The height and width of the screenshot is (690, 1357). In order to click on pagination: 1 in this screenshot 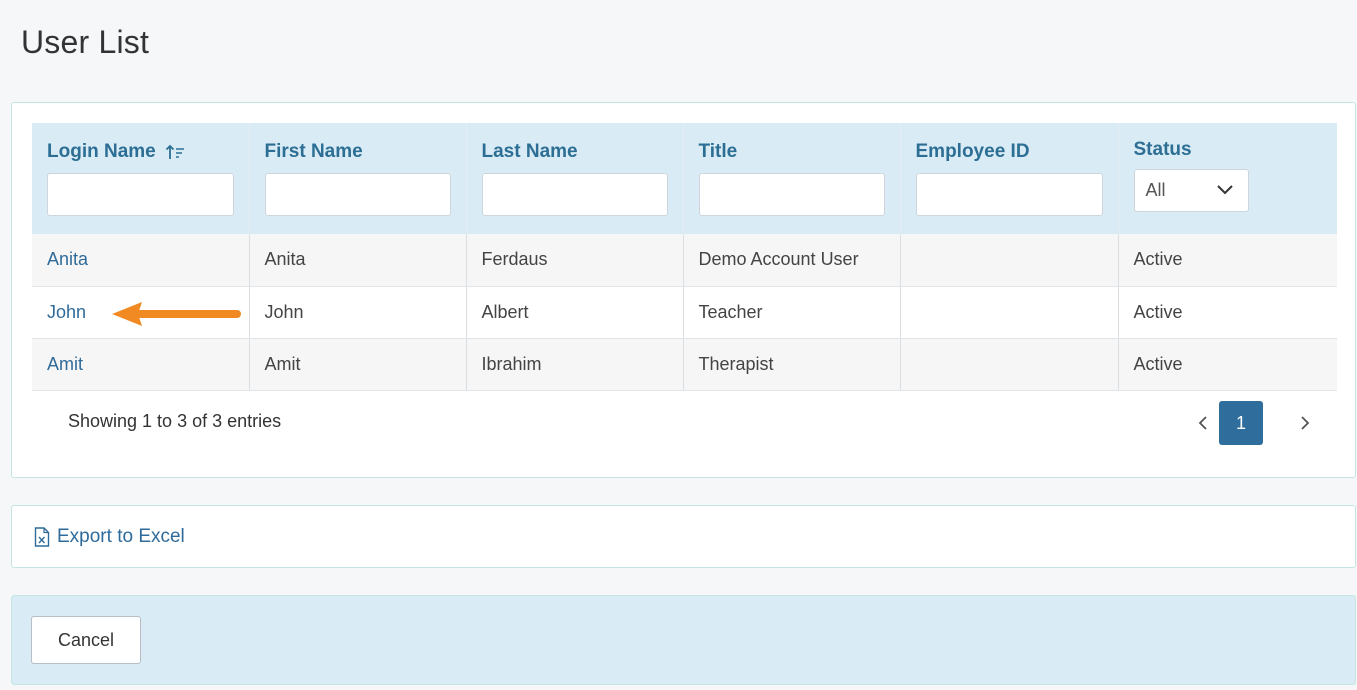, I will do `click(1254, 423)`.